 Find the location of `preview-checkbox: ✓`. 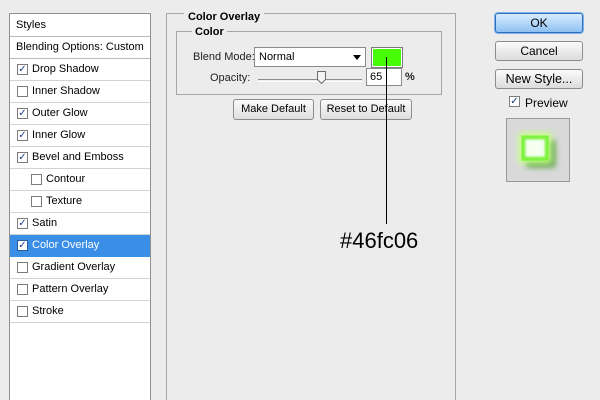

preview-checkbox: ✓ is located at coordinates (514, 101).